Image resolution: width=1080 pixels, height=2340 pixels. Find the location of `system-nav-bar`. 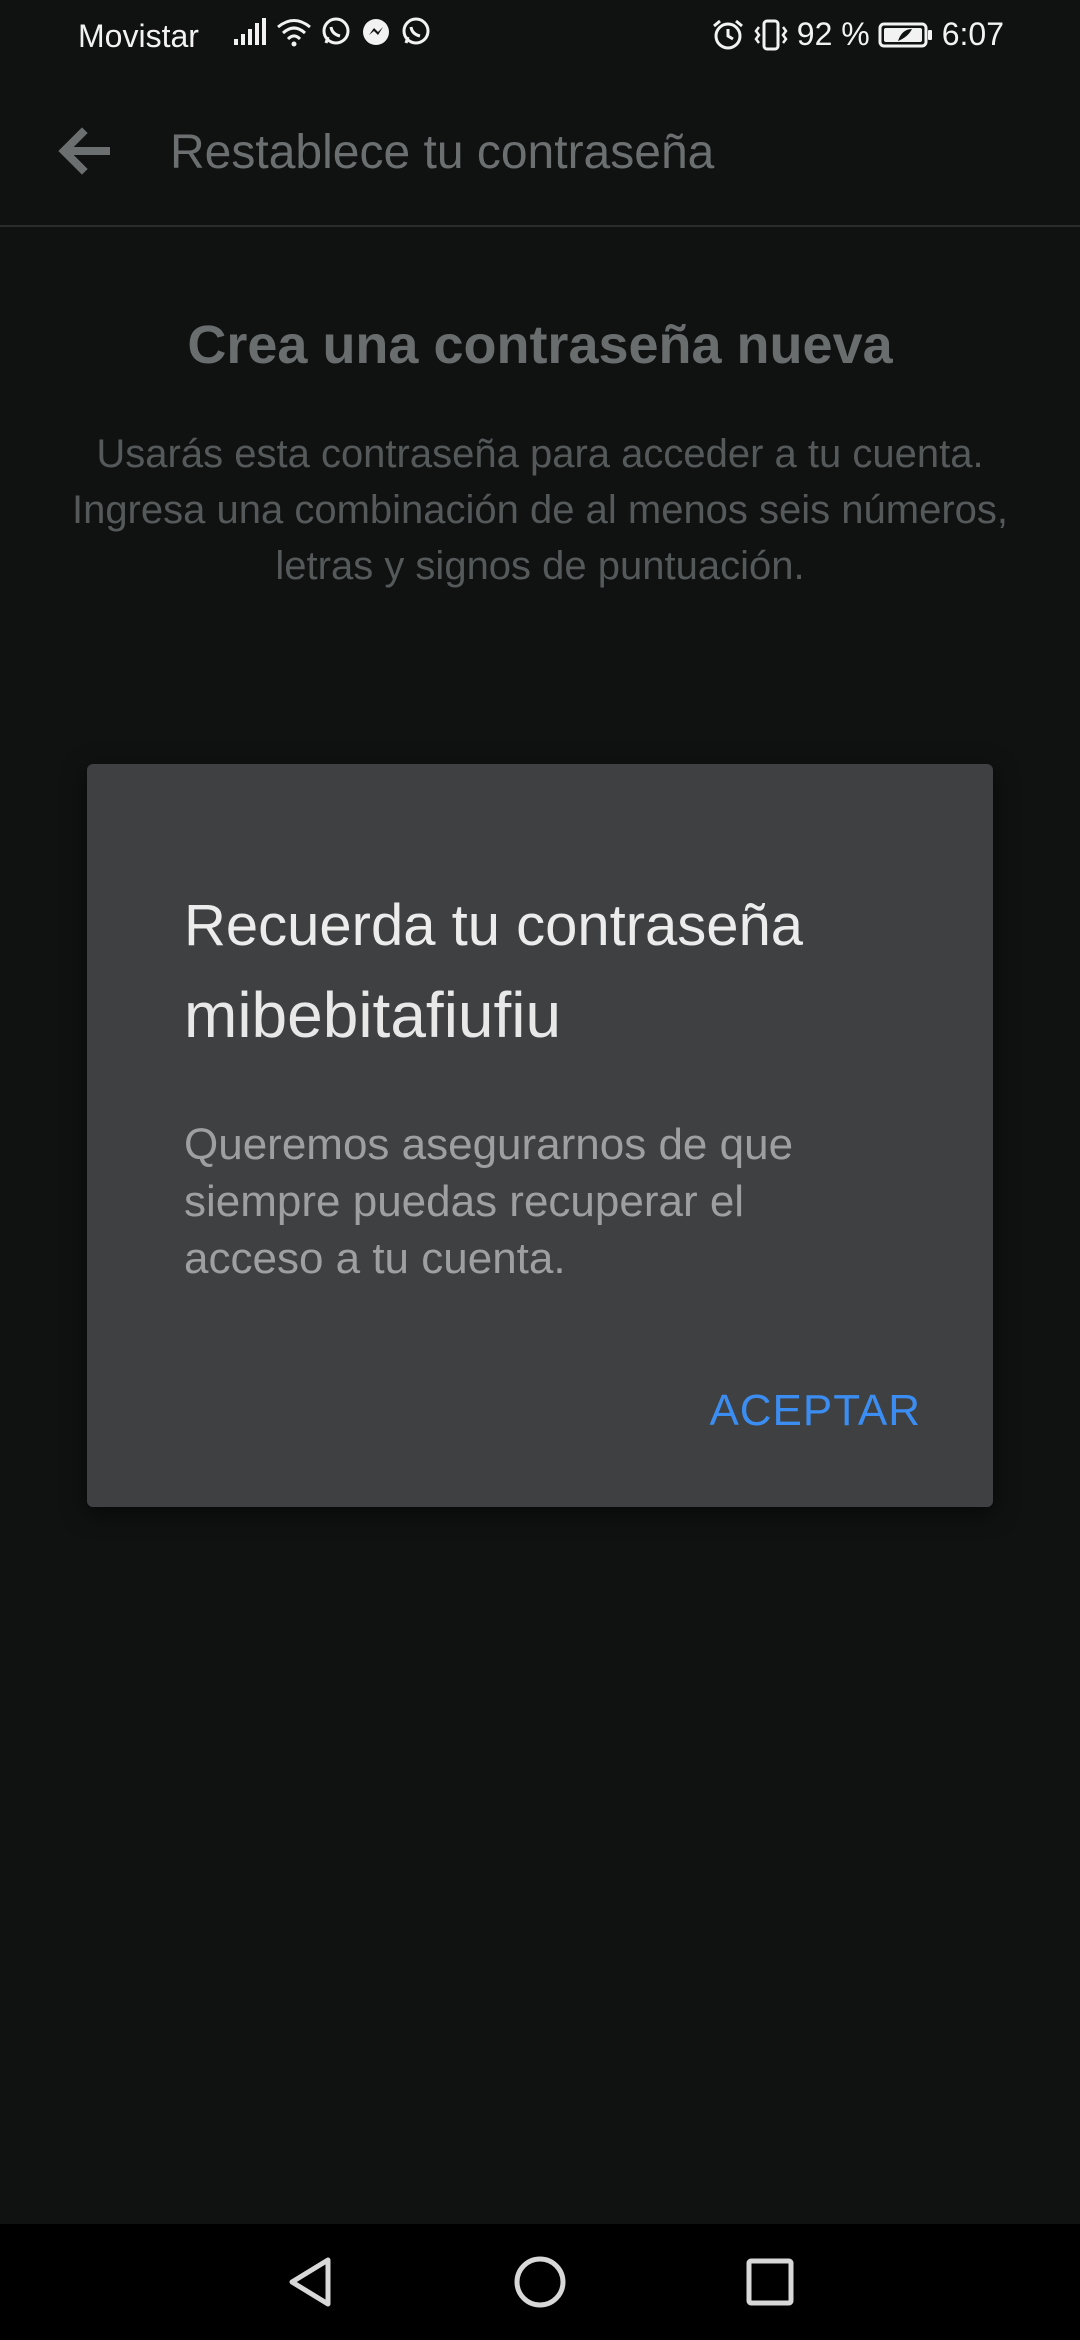

system-nav-bar is located at coordinates (540, 2282).